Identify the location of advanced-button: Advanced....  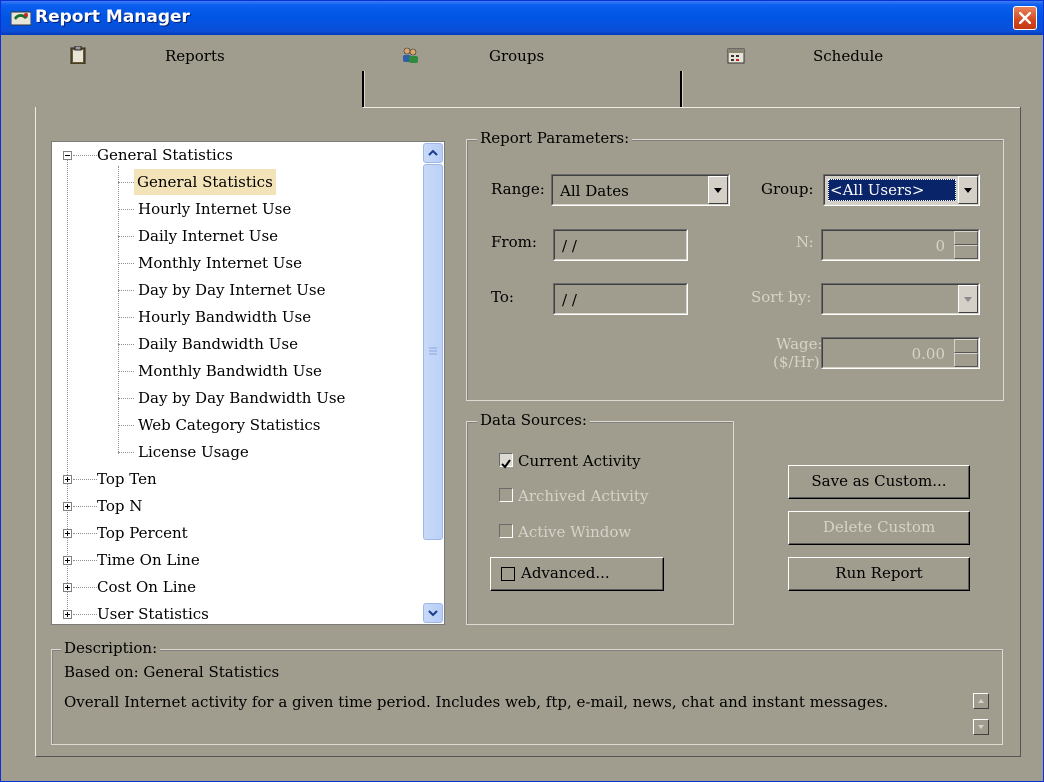
(577, 574).